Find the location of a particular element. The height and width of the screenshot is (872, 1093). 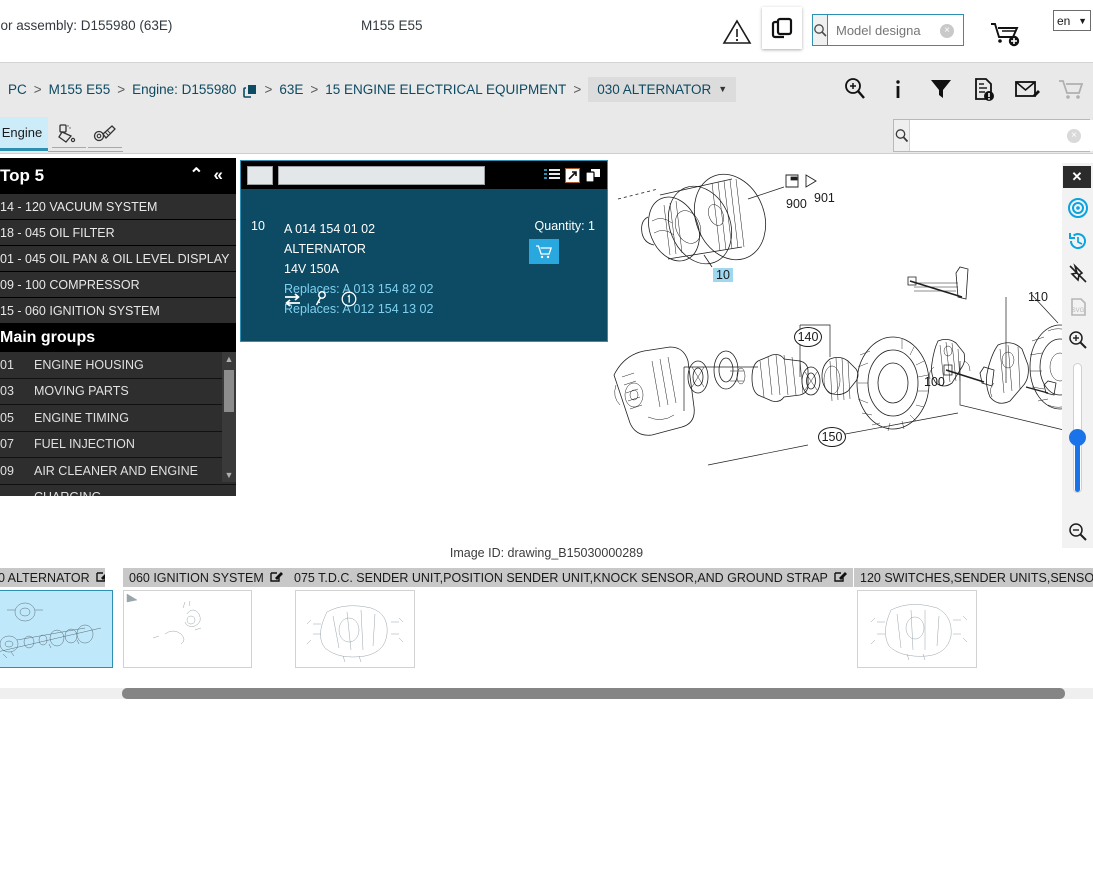

expand-icon is located at coordinates (572, 175).